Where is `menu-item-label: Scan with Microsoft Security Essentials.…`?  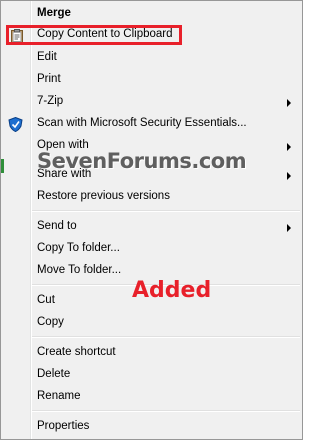
menu-item-label: Scan with Microsoft Security Essentials.… is located at coordinates (142, 123).